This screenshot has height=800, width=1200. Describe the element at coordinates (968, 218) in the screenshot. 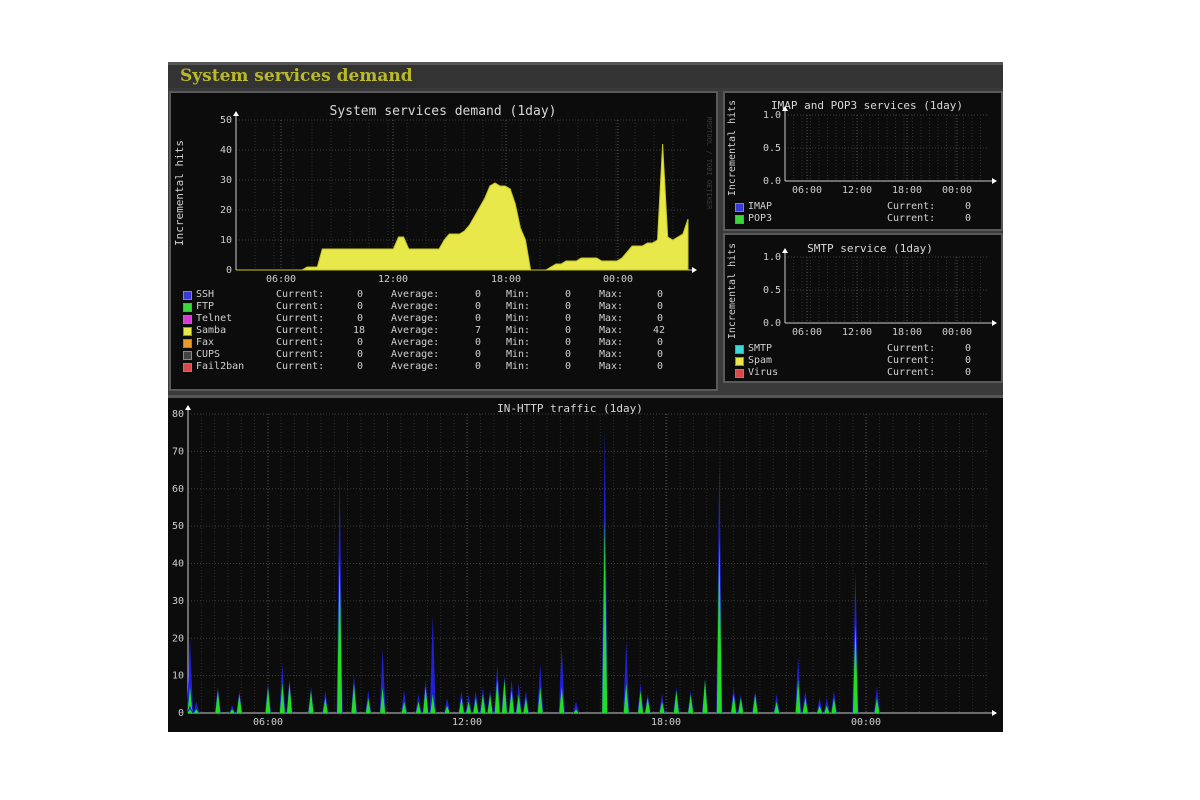

I see `legend-current-value: 0` at that location.